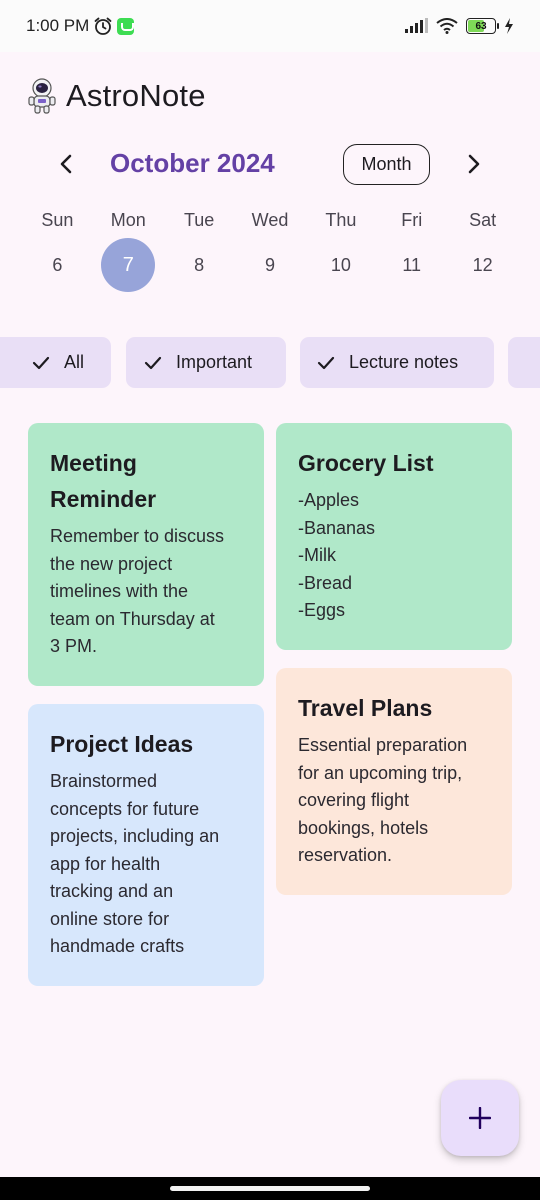  I want to click on day-fri: Fri 11, so click(411, 251).